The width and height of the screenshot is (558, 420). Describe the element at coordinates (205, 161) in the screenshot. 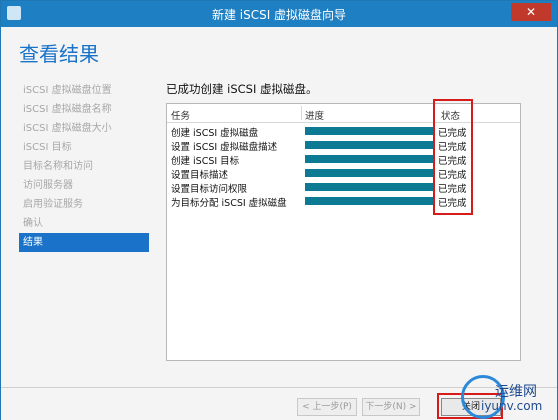

I see `task-cell: 创建 iSCSI 目标` at that location.